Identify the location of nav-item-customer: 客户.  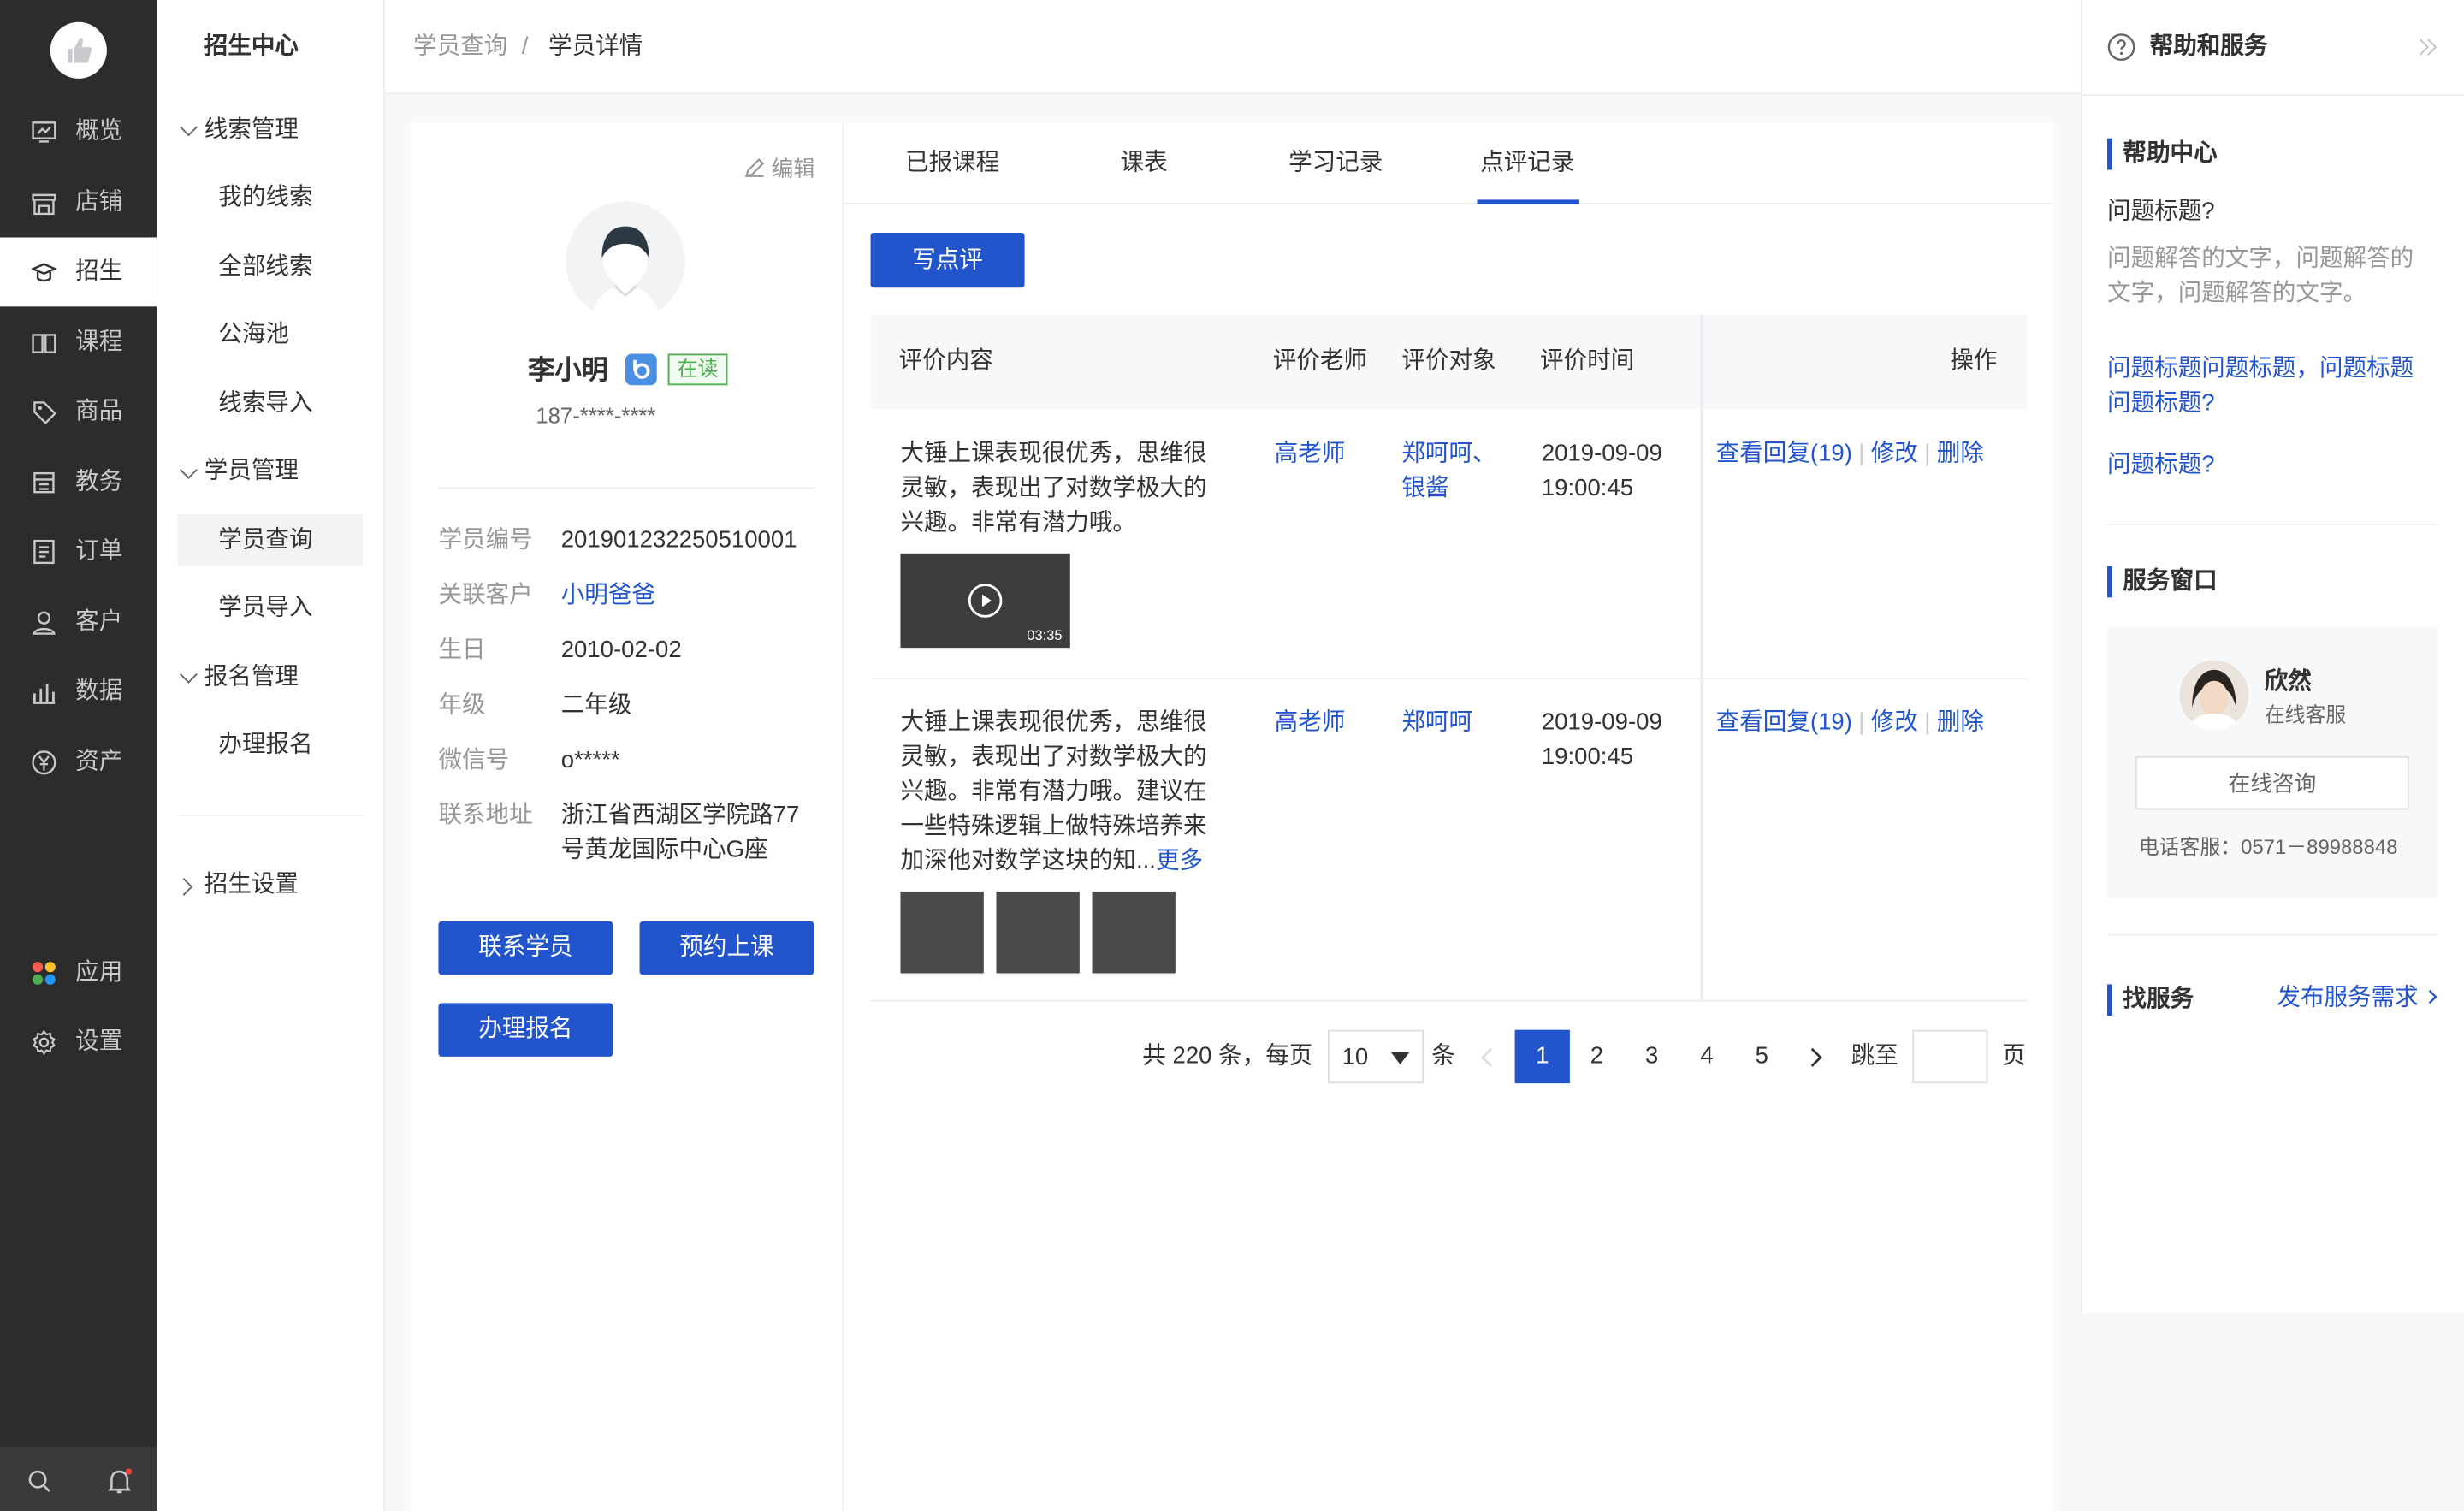
(78, 623).